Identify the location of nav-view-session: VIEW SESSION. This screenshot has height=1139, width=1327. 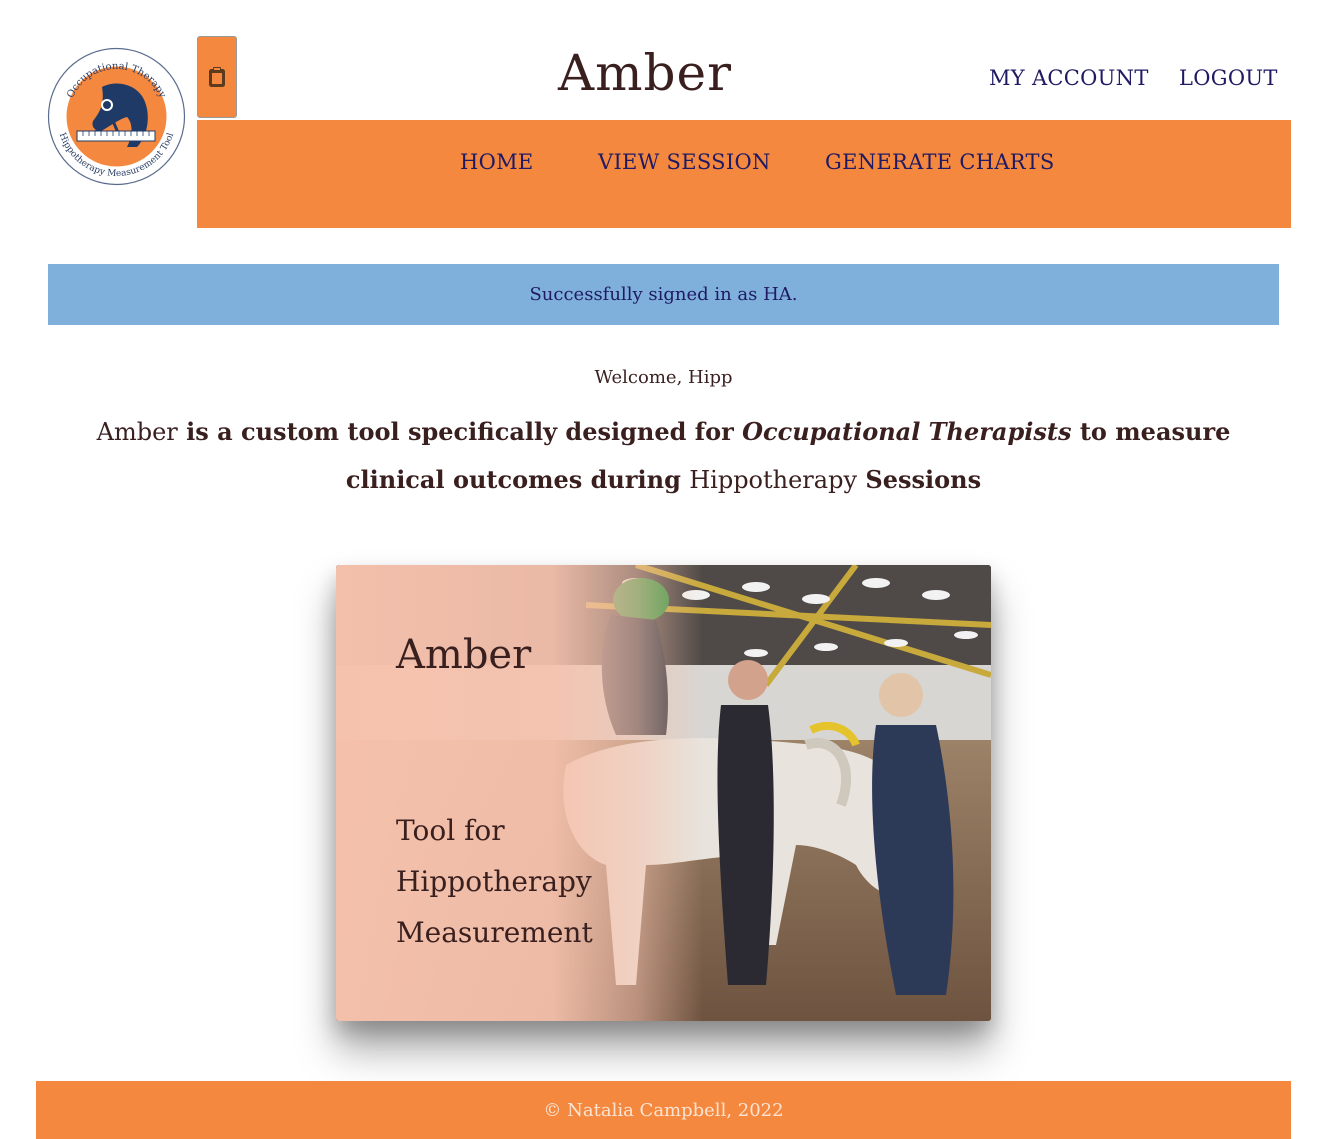
(684, 162).